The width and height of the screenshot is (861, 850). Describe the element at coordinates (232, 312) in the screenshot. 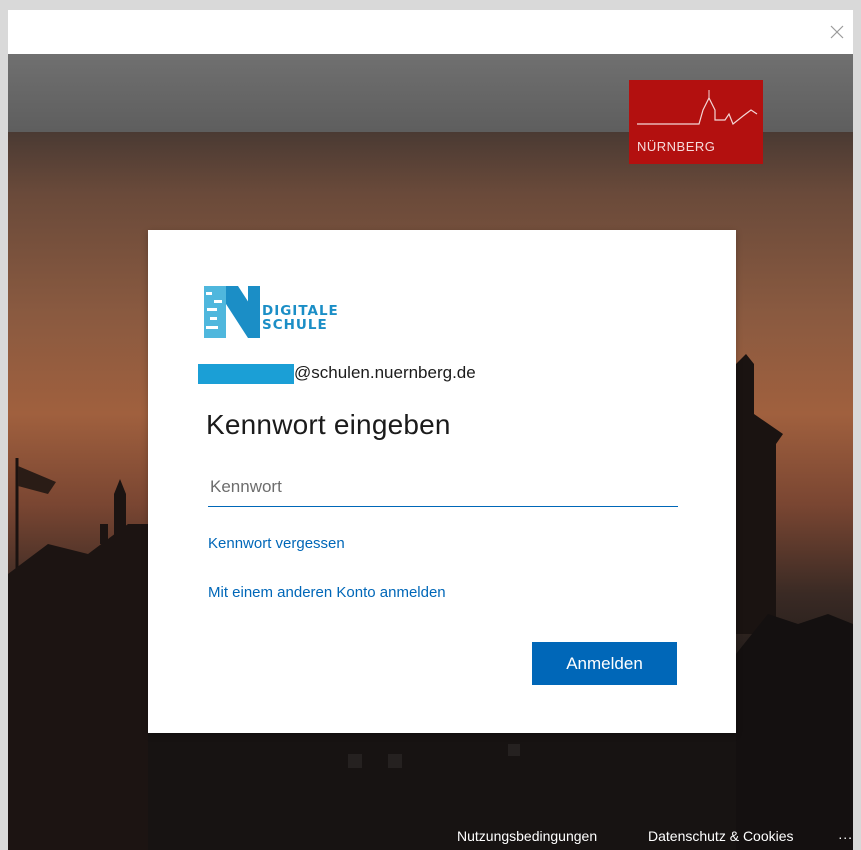

I see `digitale-schule-n-icon` at that location.